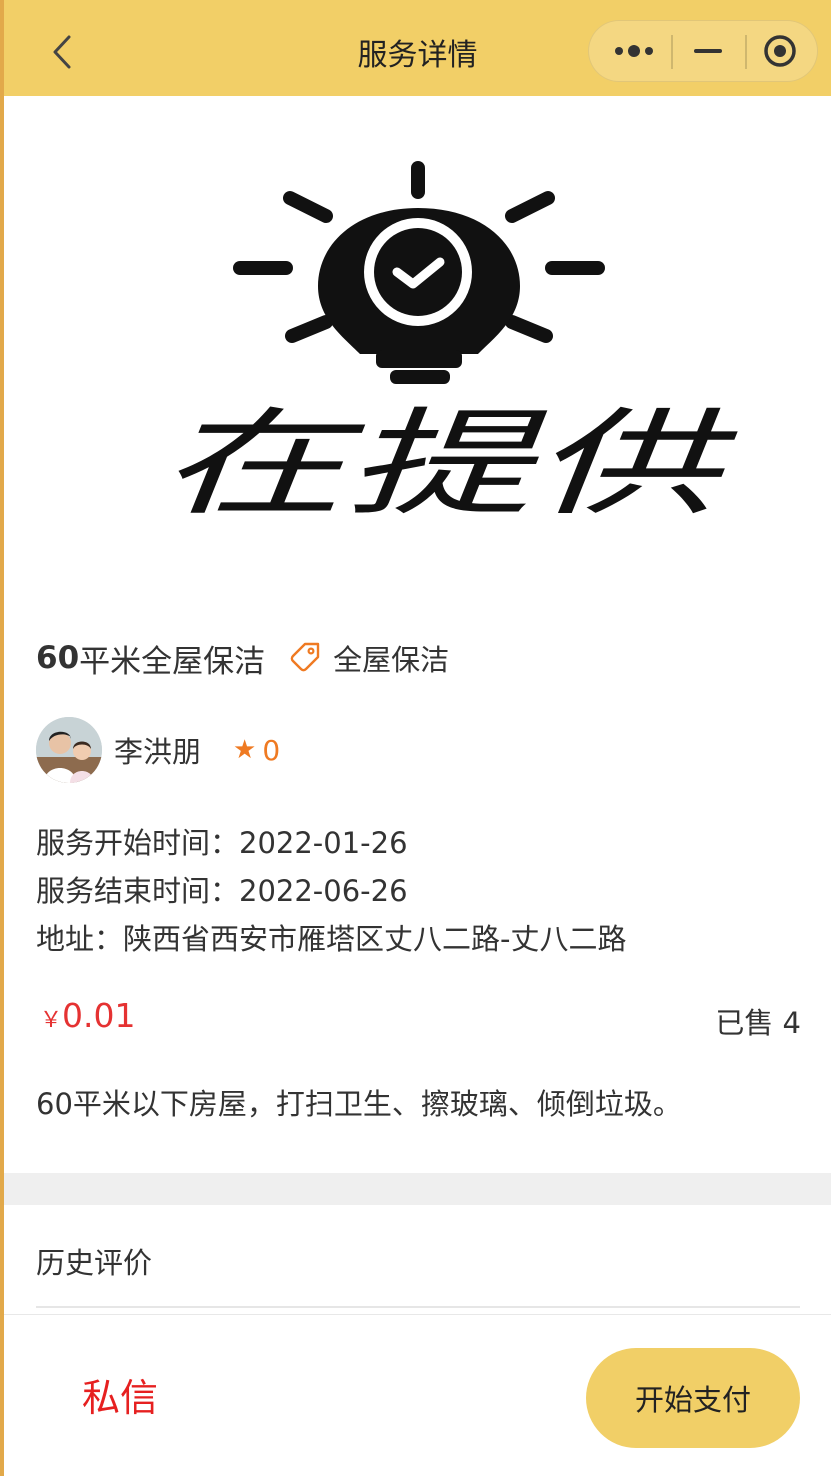  What do you see at coordinates (359, 1104) in the screenshot?
I see `service-description: 60平米以下房屋，打扫卫生、擦玻璃、倾倒垃圾。` at bounding box center [359, 1104].